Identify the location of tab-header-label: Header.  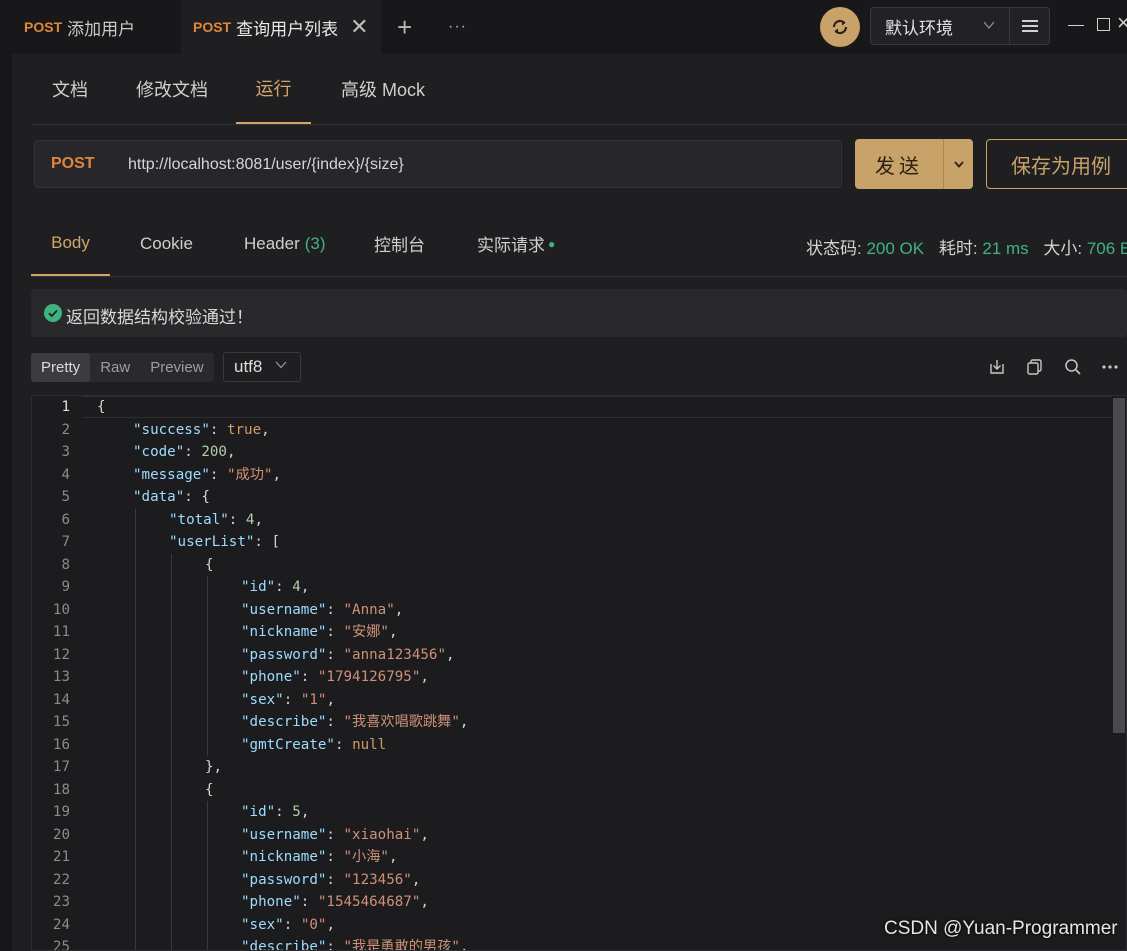
(272, 243).